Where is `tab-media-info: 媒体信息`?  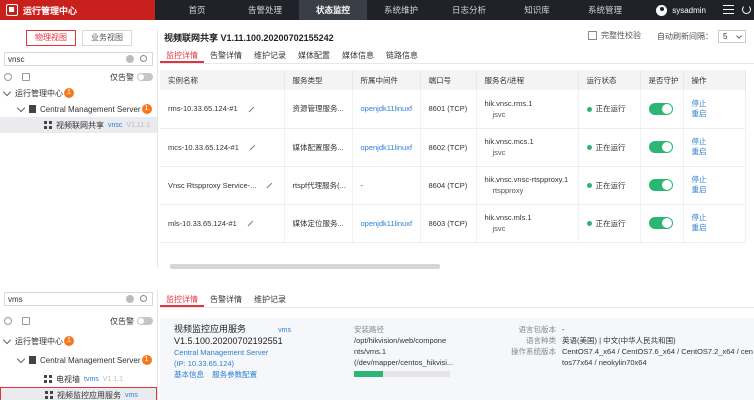
tab-media-info: 媒体信息 is located at coordinates (358, 55).